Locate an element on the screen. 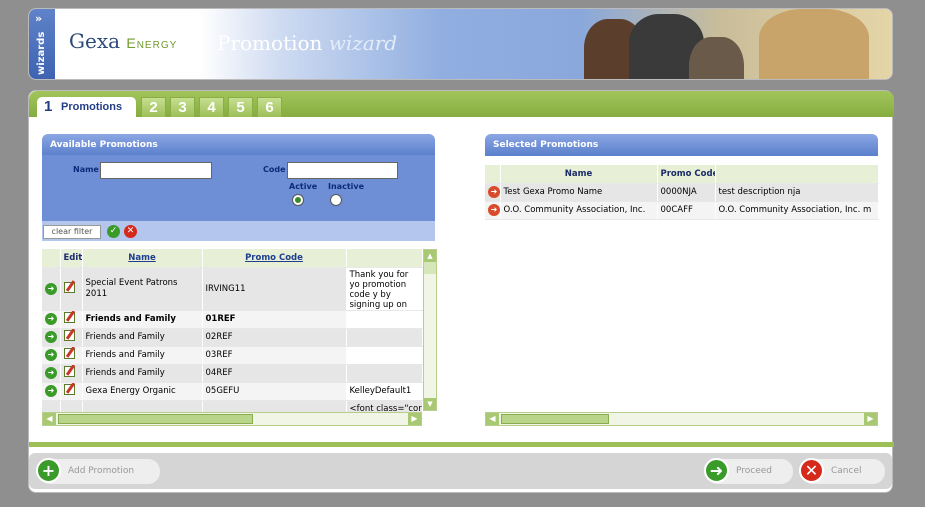 This screenshot has height=507, width=925. table-row: ➜ Friends and Family 02REF is located at coordinates (232, 337).